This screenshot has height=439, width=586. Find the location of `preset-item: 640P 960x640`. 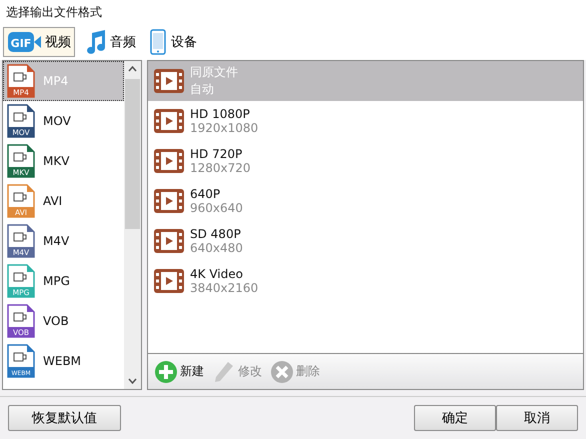

preset-item: 640P 960x640 is located at coordinates (365, 201).